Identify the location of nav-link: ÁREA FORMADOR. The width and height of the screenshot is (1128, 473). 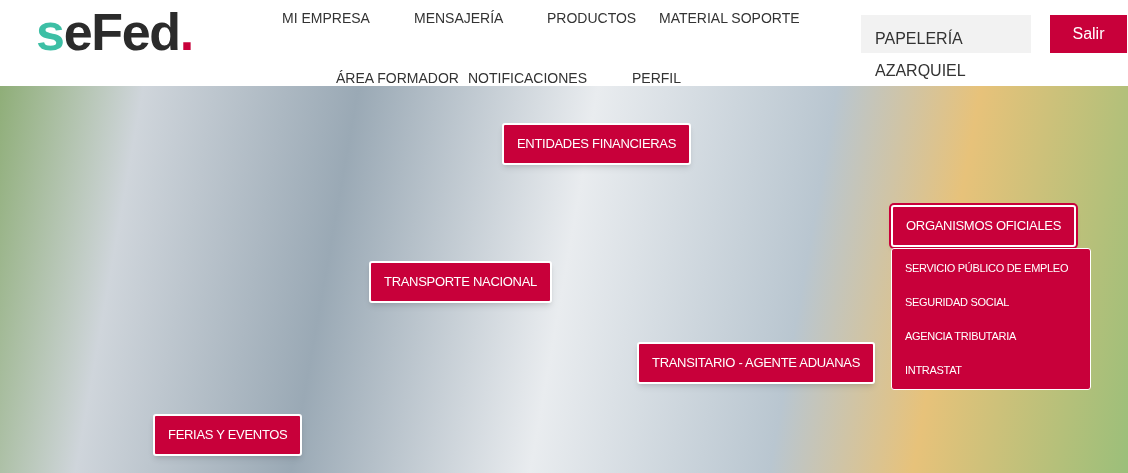
(402, 78).